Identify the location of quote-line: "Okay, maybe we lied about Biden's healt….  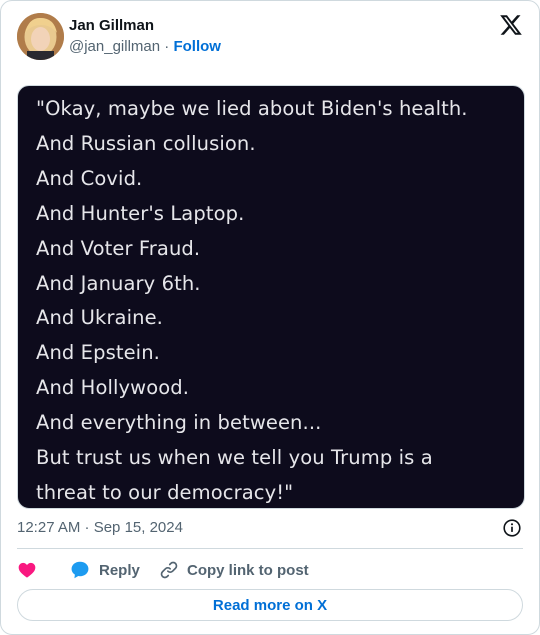
(252, 108).